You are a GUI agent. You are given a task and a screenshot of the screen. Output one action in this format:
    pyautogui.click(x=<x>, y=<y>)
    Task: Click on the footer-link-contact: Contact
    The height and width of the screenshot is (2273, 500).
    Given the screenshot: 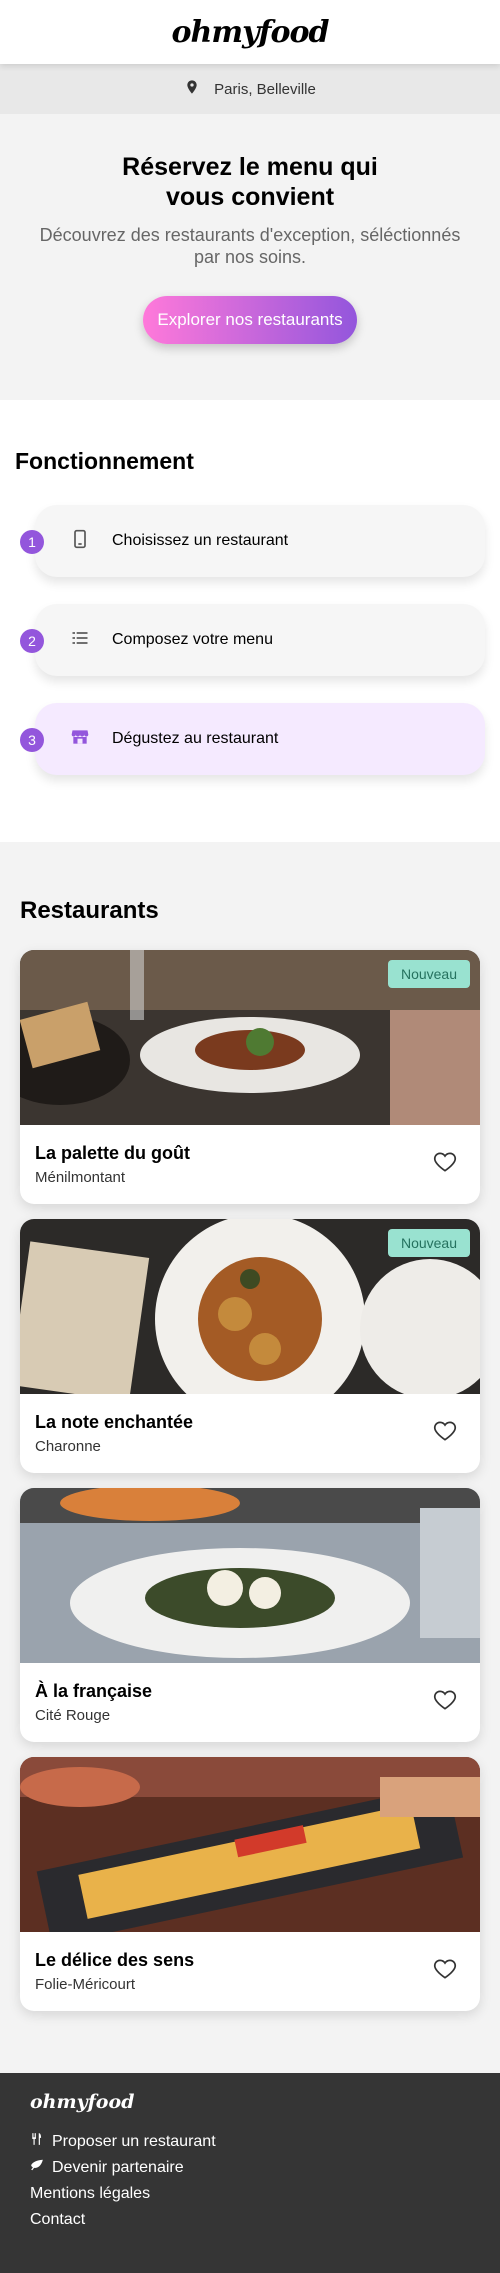 What is the action you would take?
    pyautogui.click(x=250, y=2220)
    